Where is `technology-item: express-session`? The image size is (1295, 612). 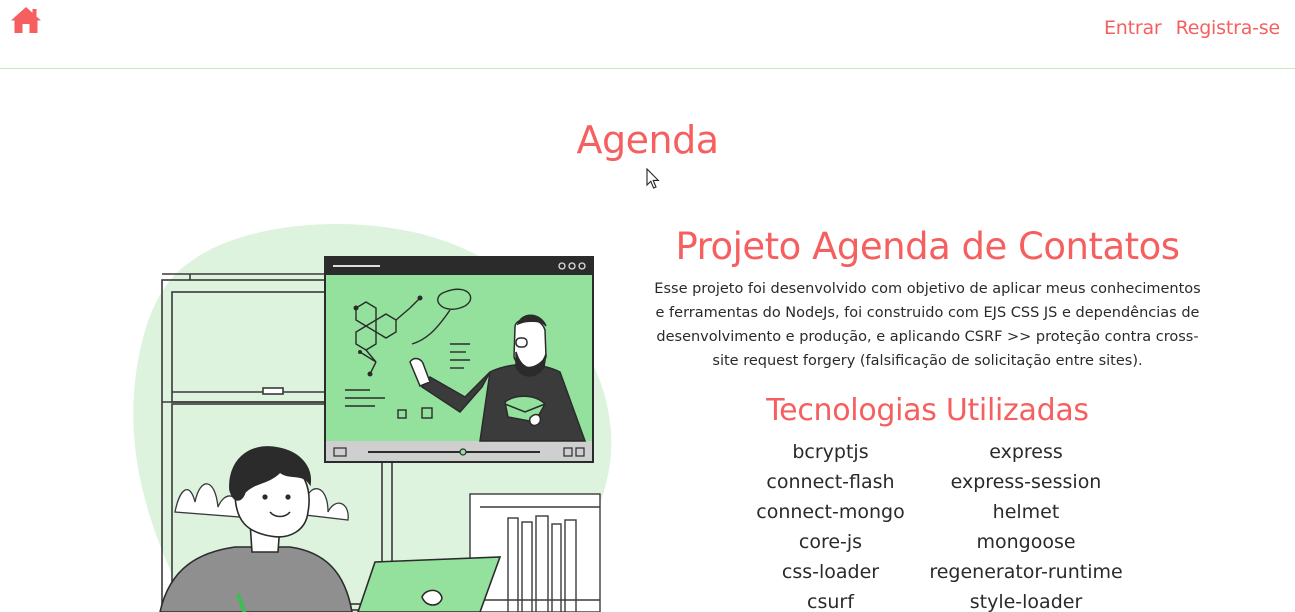
technology-item: express-session is located at coordinates (1026, 482).